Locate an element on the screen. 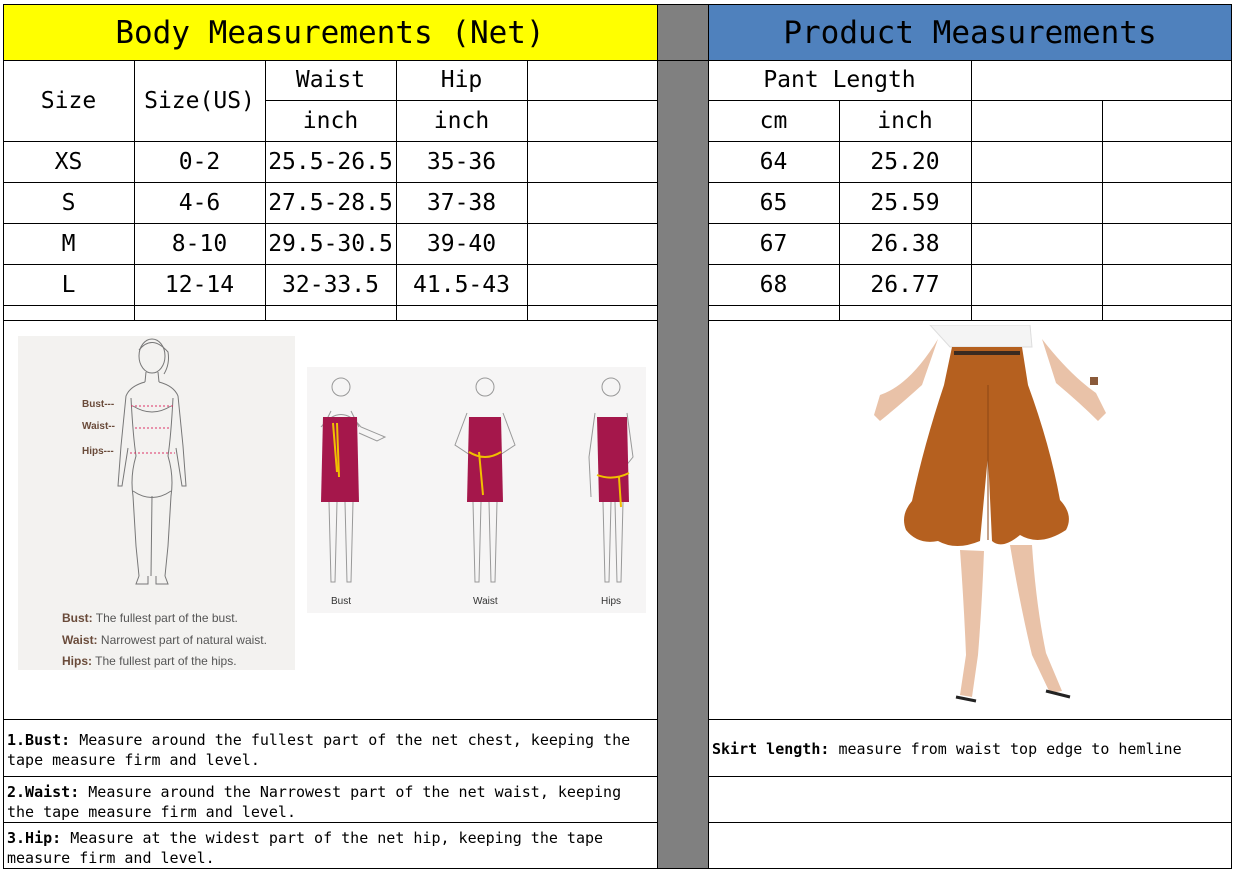  cell-size: M is located at coordinates (68, 244).